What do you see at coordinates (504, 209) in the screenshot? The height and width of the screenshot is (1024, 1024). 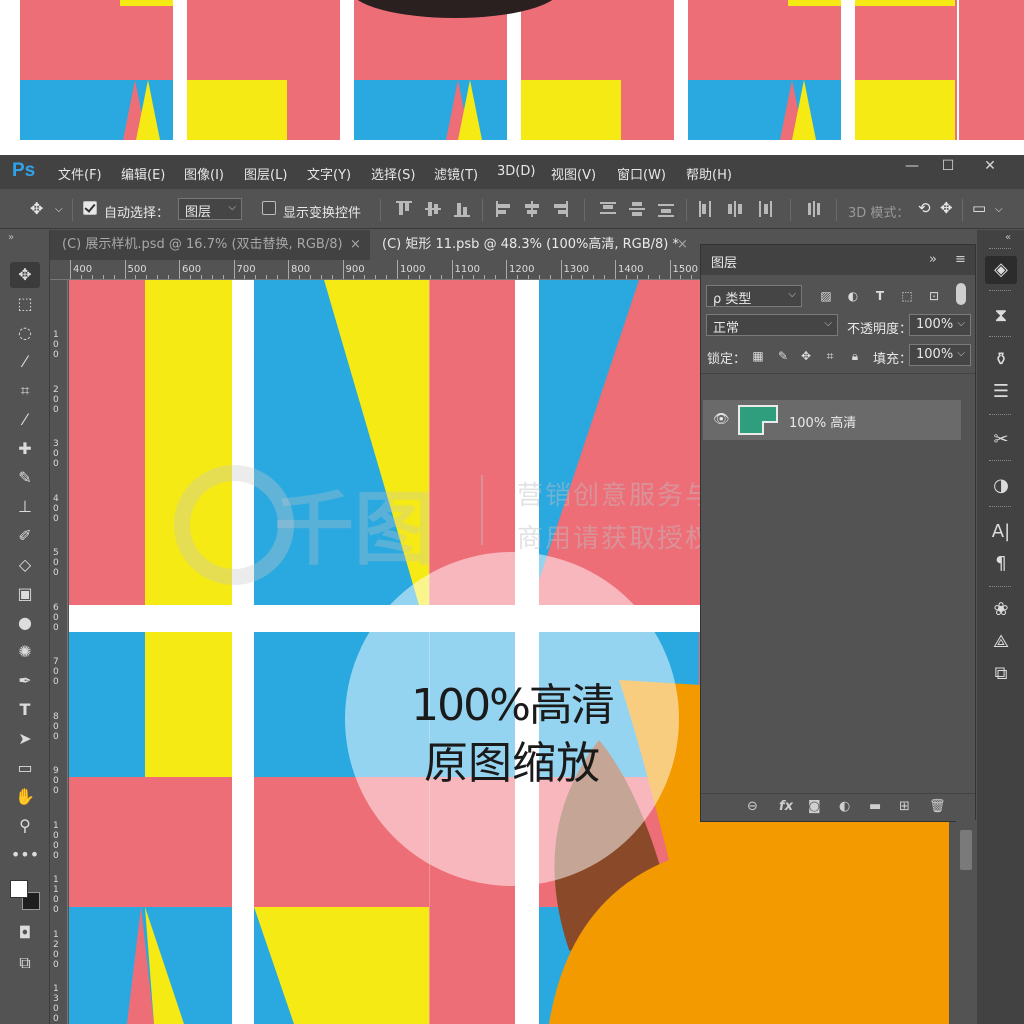 I see `align-left-icon` at bounding box center [504, 209].